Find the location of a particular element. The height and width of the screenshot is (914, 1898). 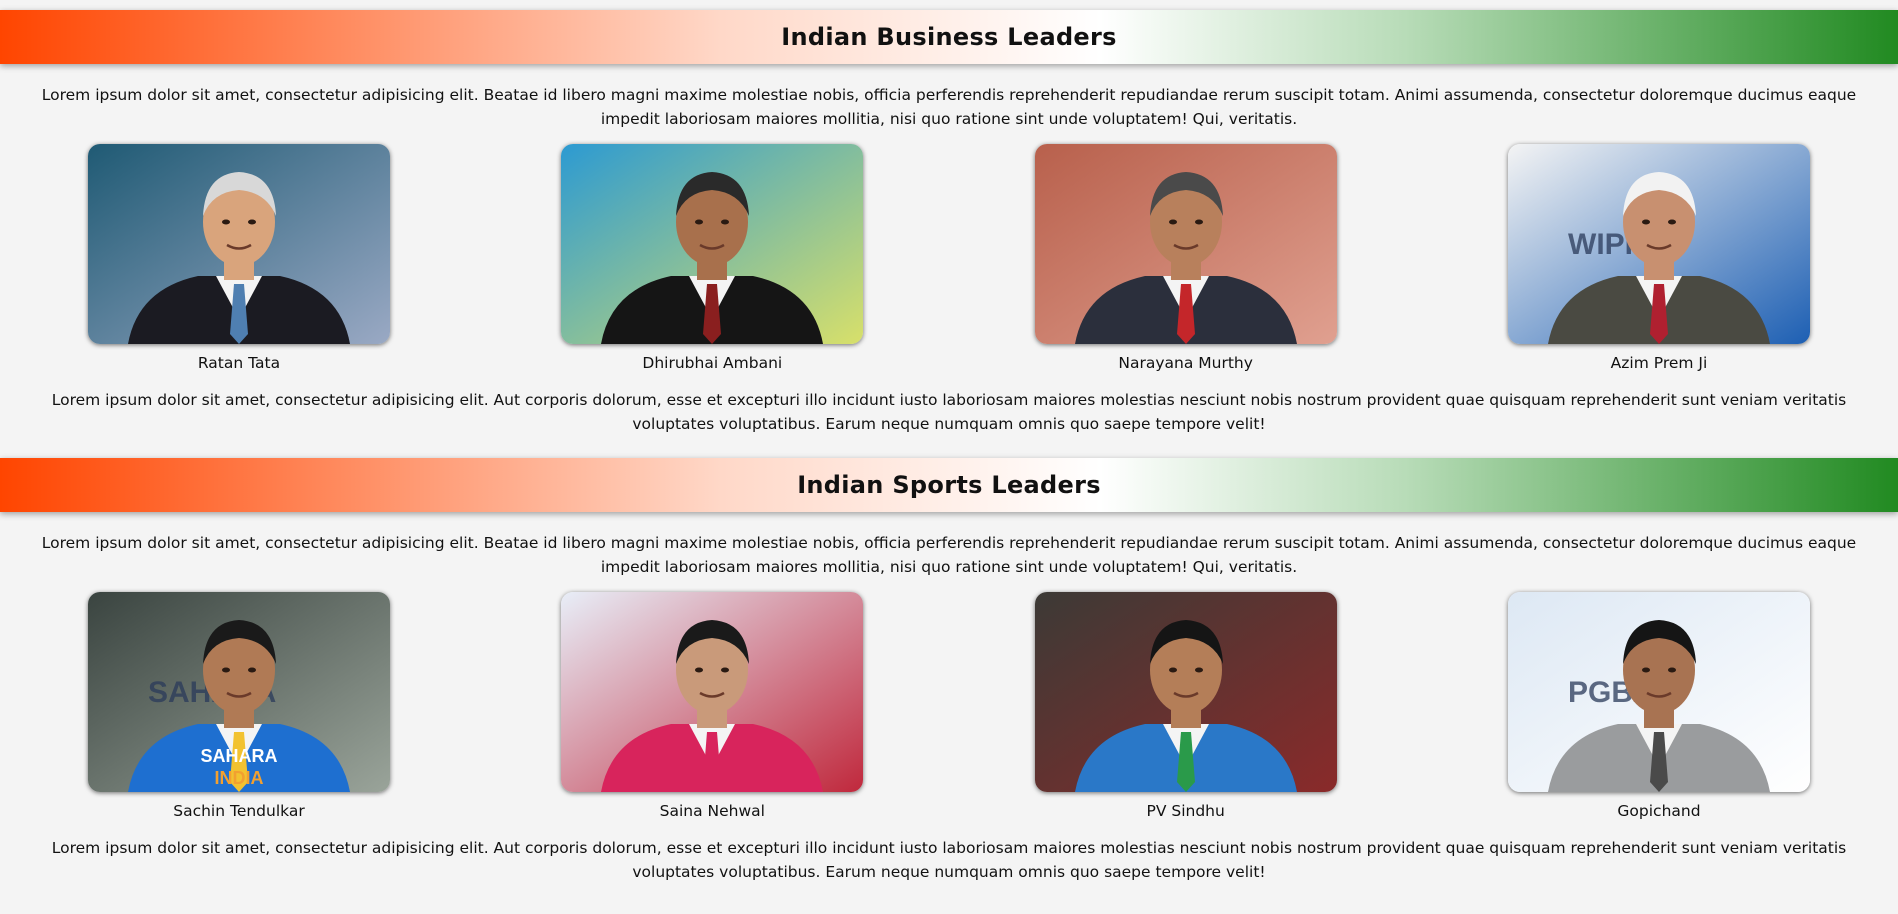

leader-card: PGBA Gopichand is located at coordinates (1658, 706).